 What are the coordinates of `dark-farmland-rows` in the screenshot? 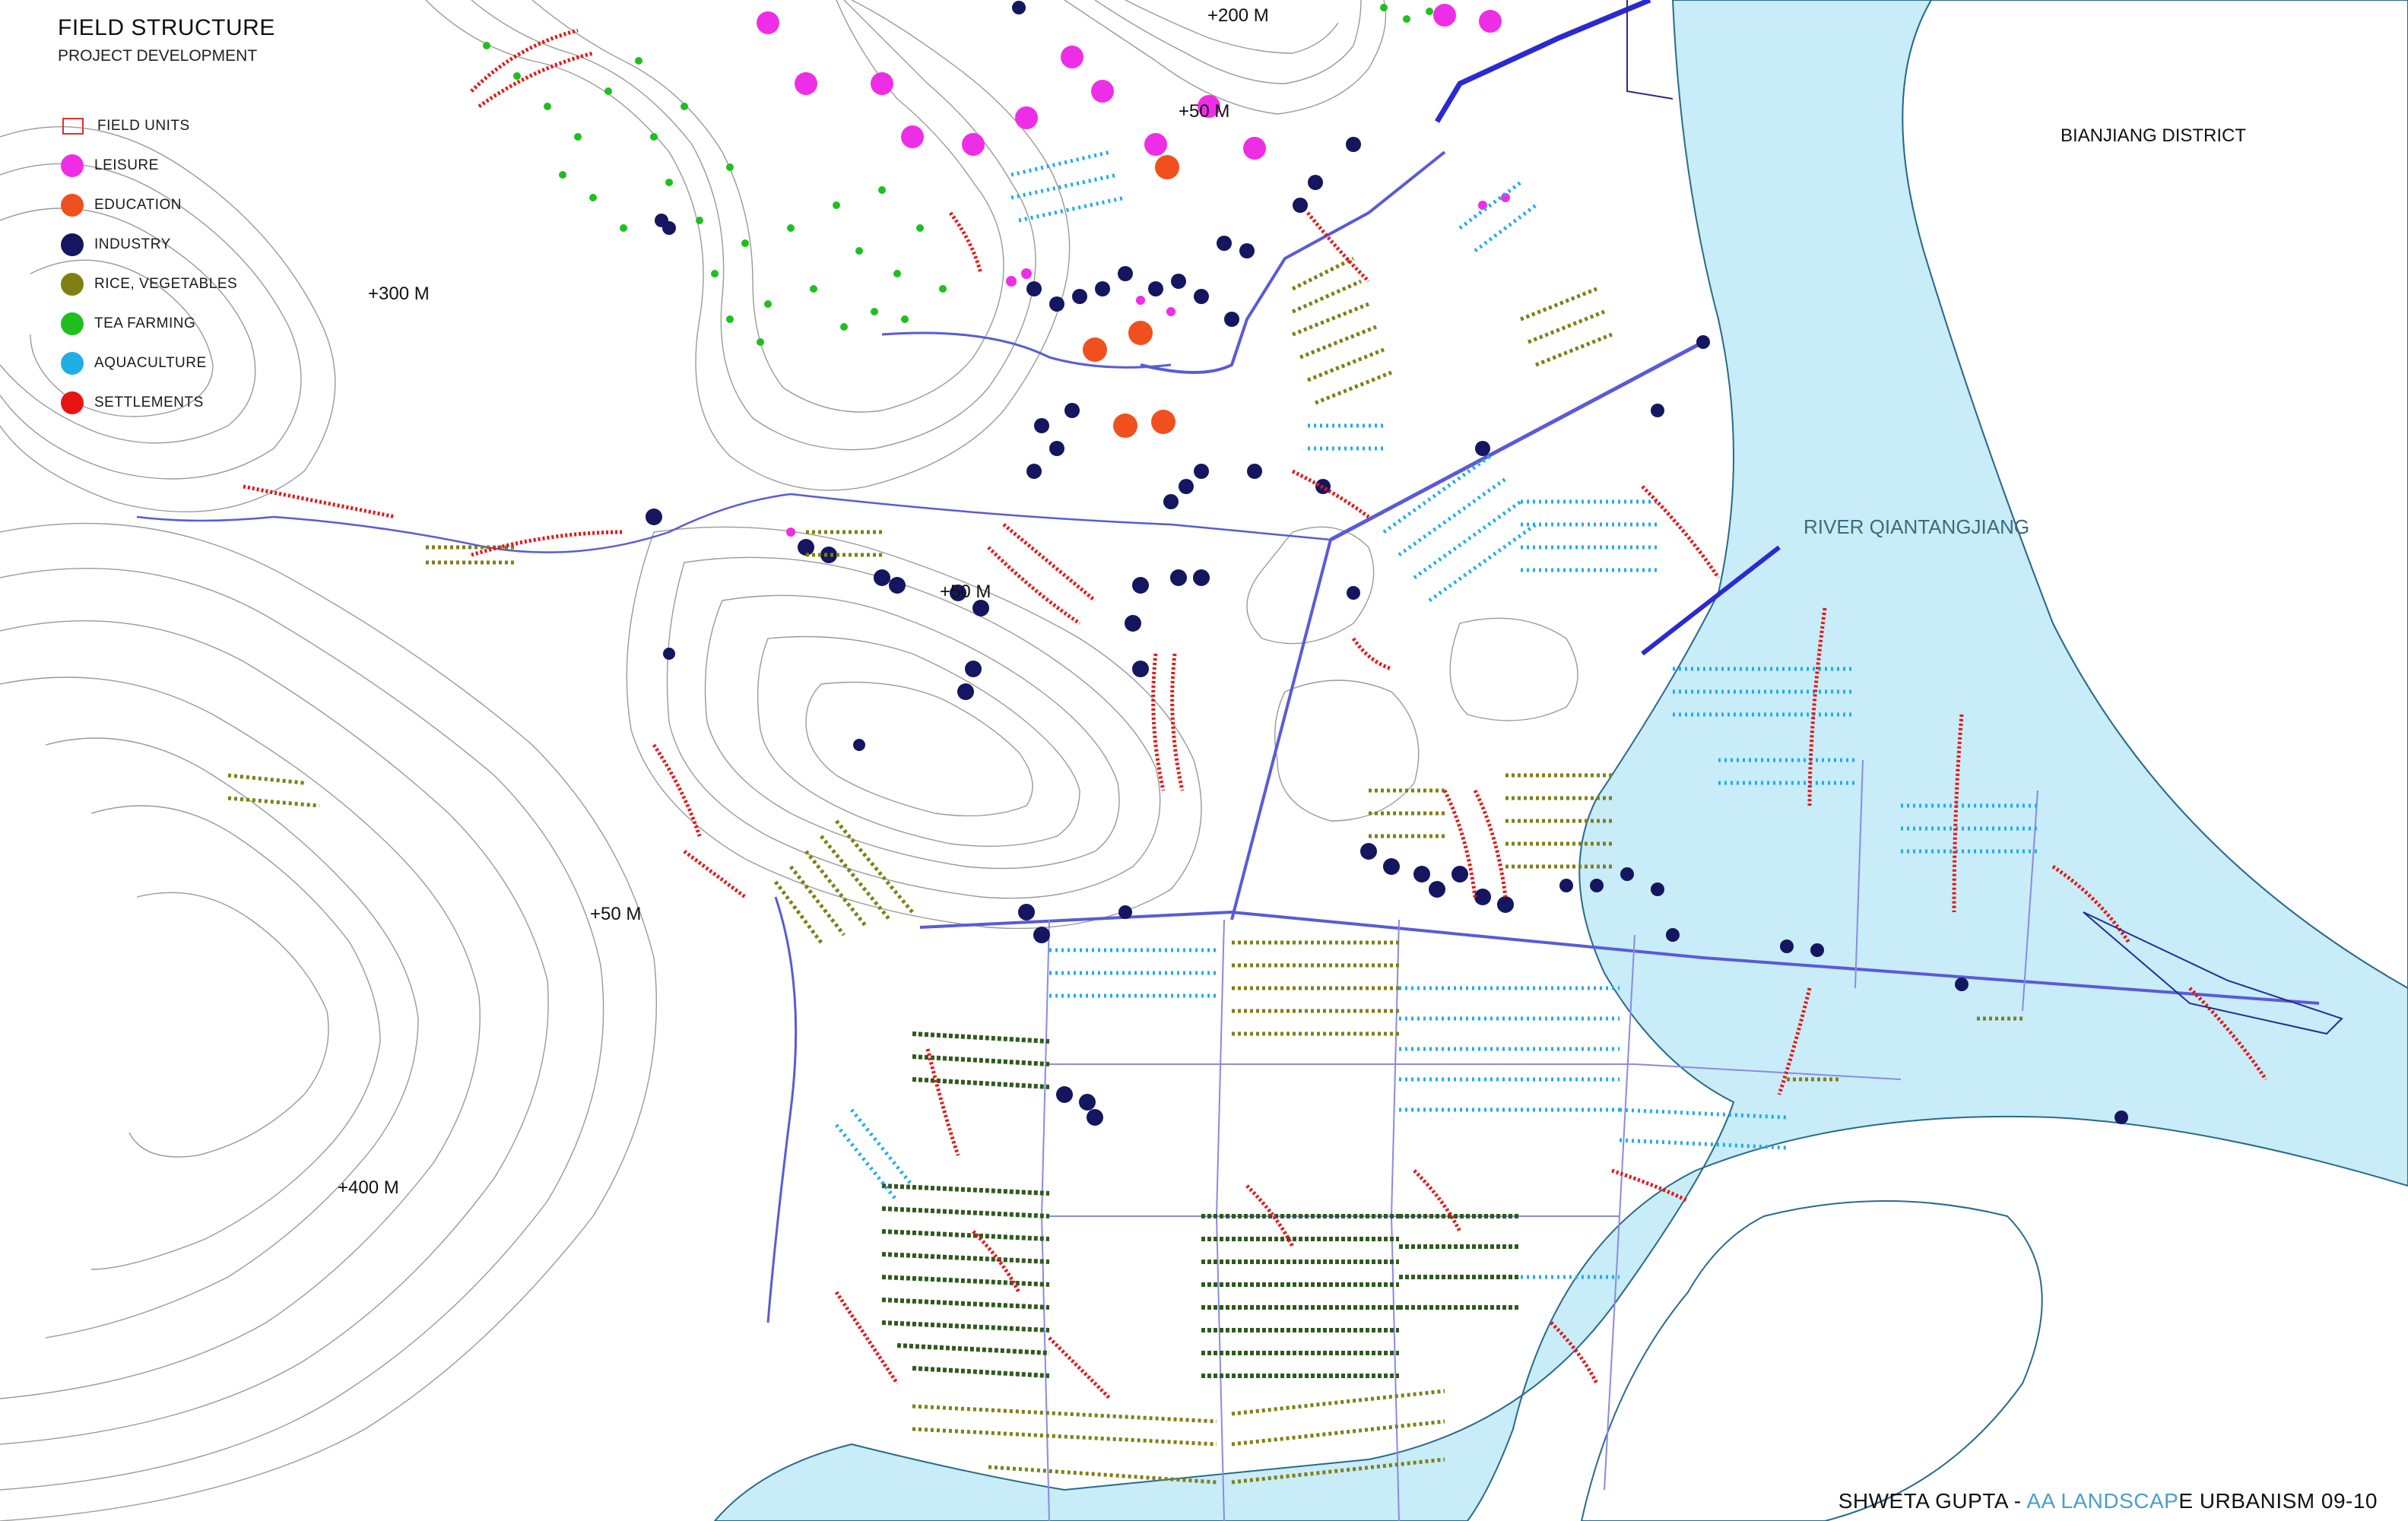 It's located at (1201, 1204).